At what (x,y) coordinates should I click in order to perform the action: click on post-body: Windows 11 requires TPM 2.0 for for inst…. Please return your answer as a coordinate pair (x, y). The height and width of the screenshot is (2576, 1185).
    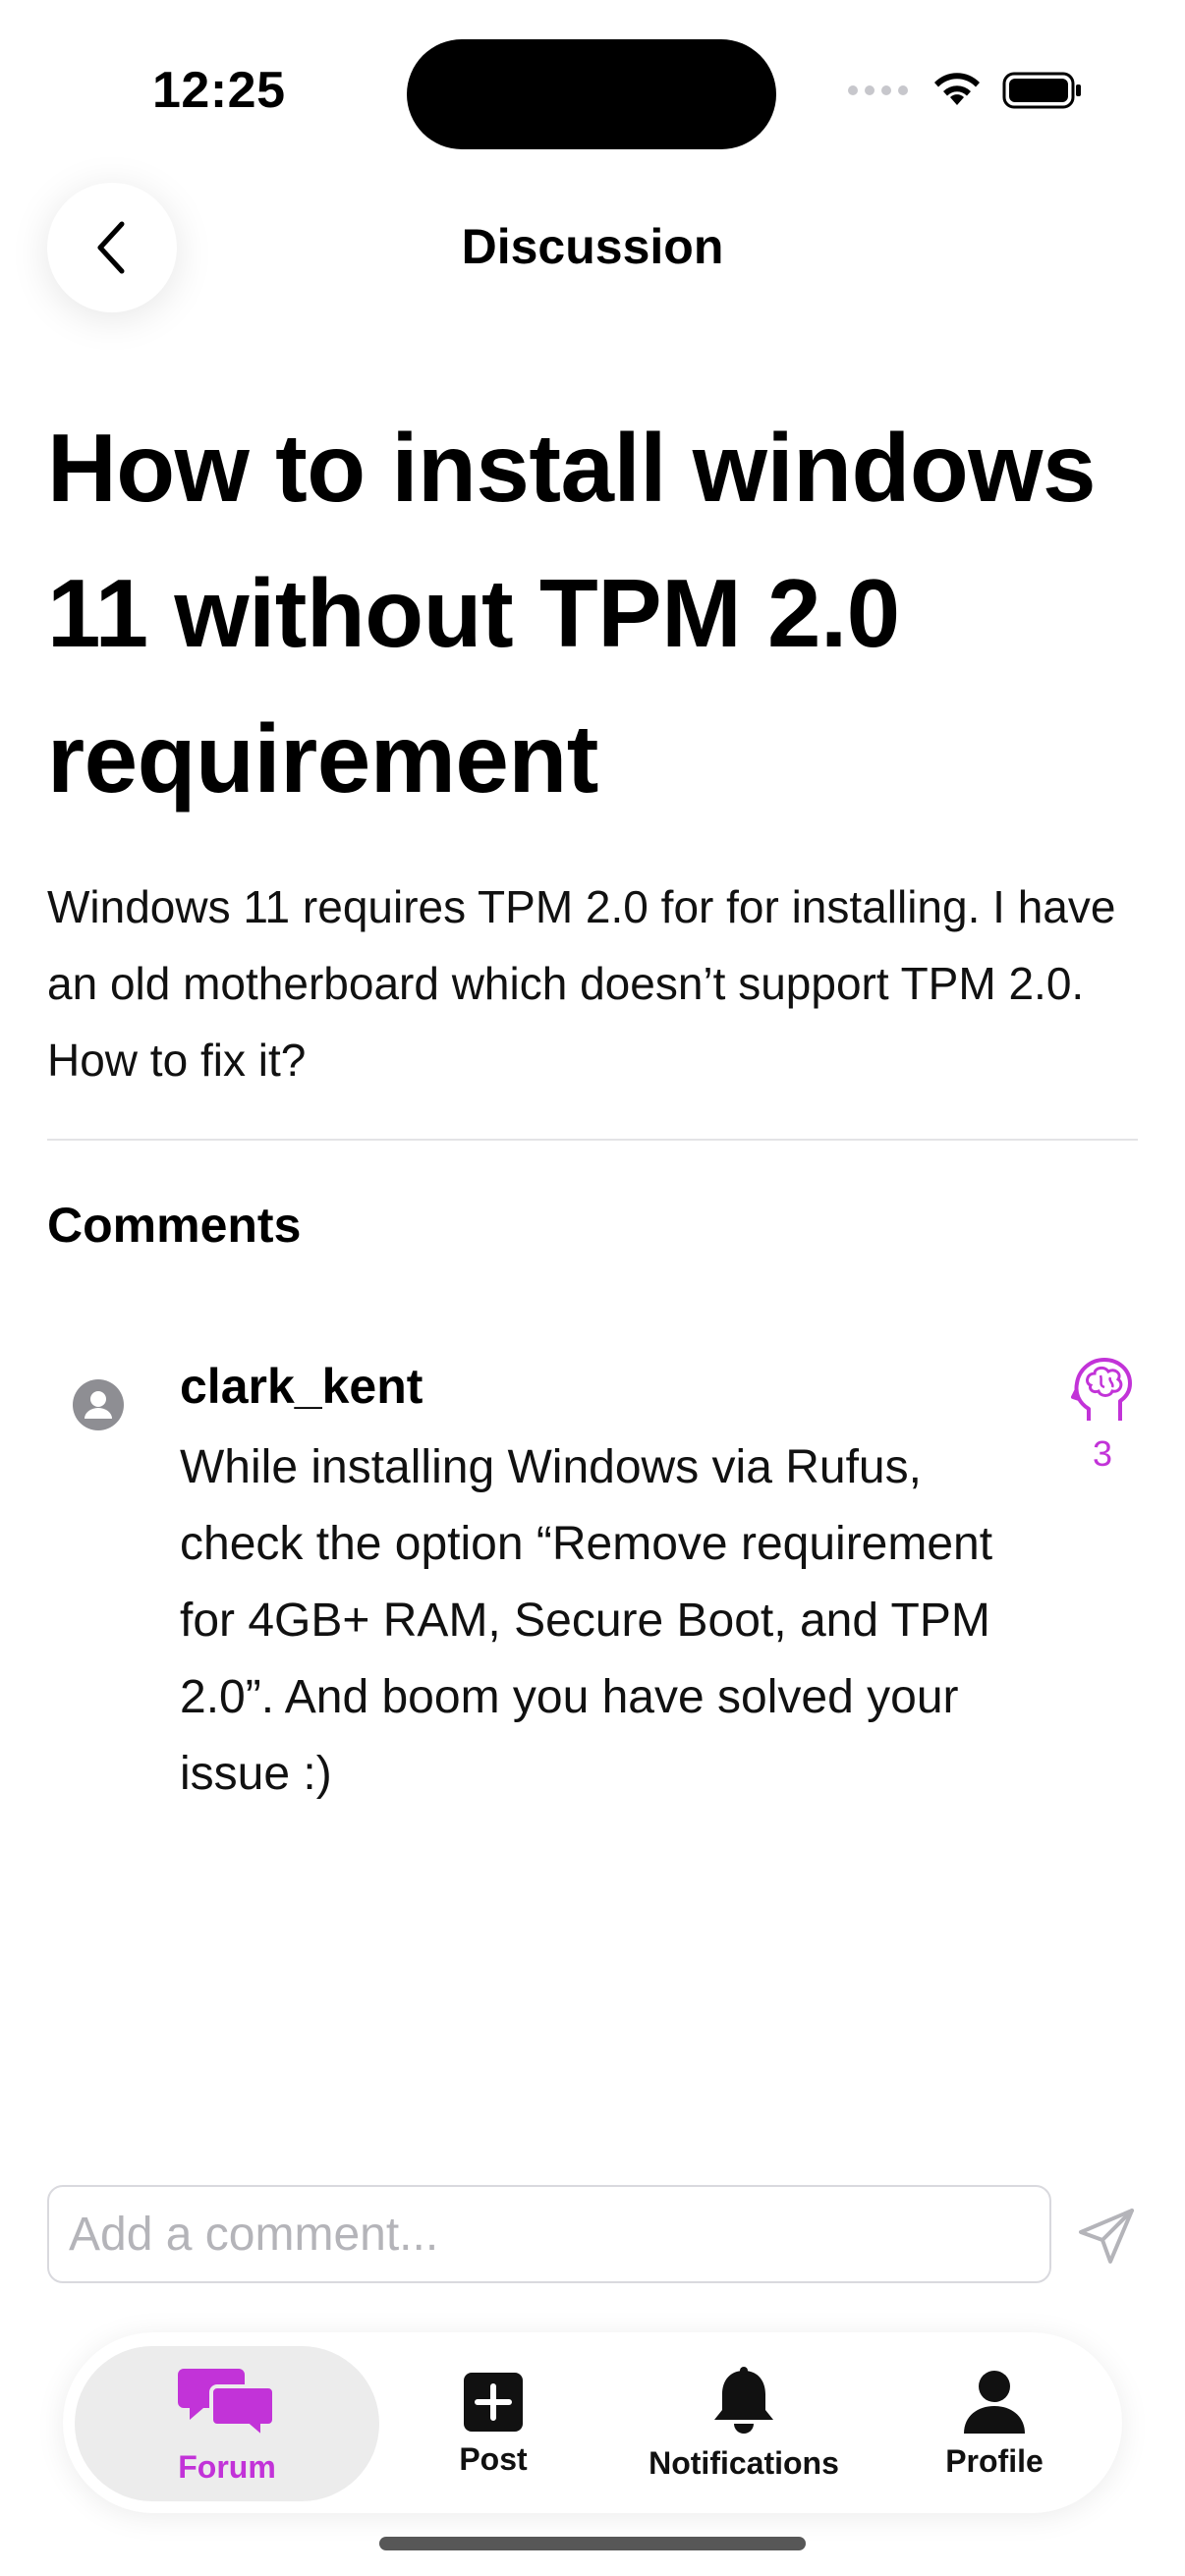
    Looking at the image, I should click on (581, 983).